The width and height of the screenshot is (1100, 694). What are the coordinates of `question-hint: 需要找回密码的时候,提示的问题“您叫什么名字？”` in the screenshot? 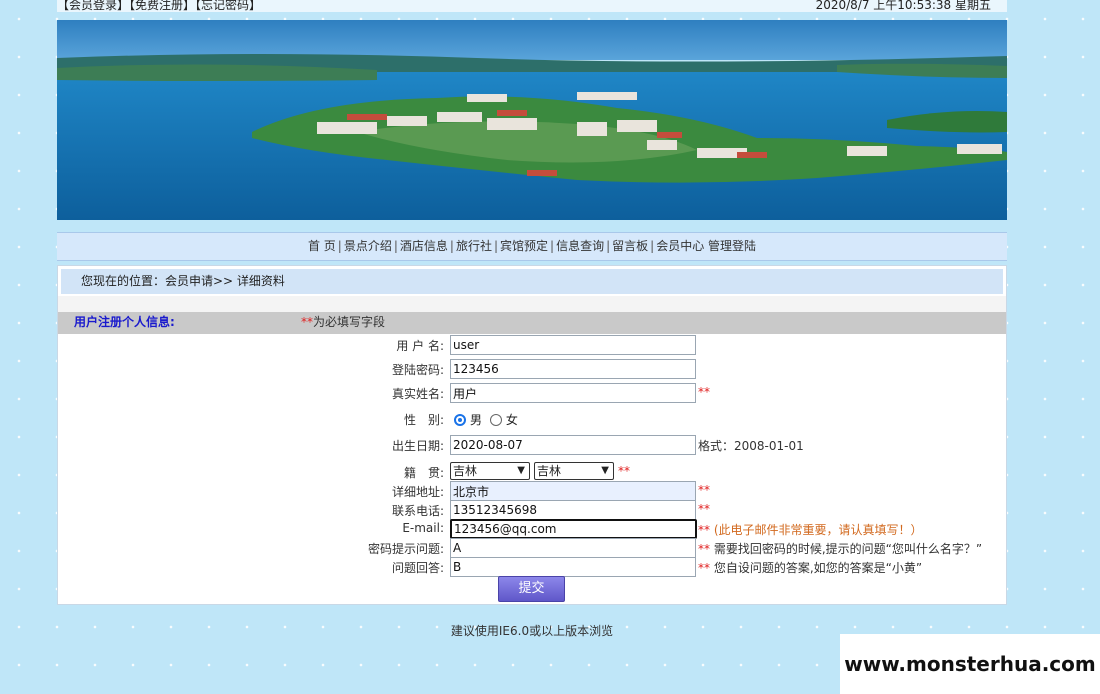 It's located at (848, 549).